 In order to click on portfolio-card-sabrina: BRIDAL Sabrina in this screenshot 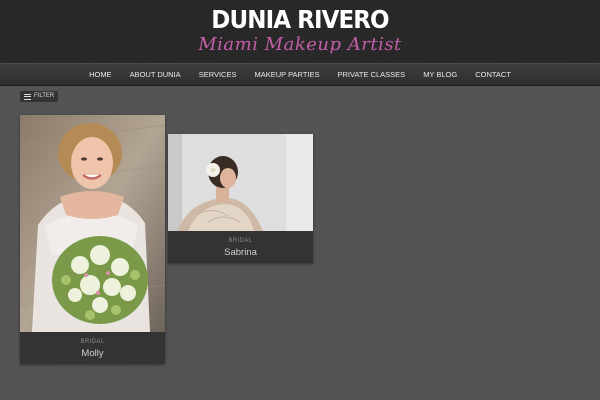, I will do `click(240, 198)`.